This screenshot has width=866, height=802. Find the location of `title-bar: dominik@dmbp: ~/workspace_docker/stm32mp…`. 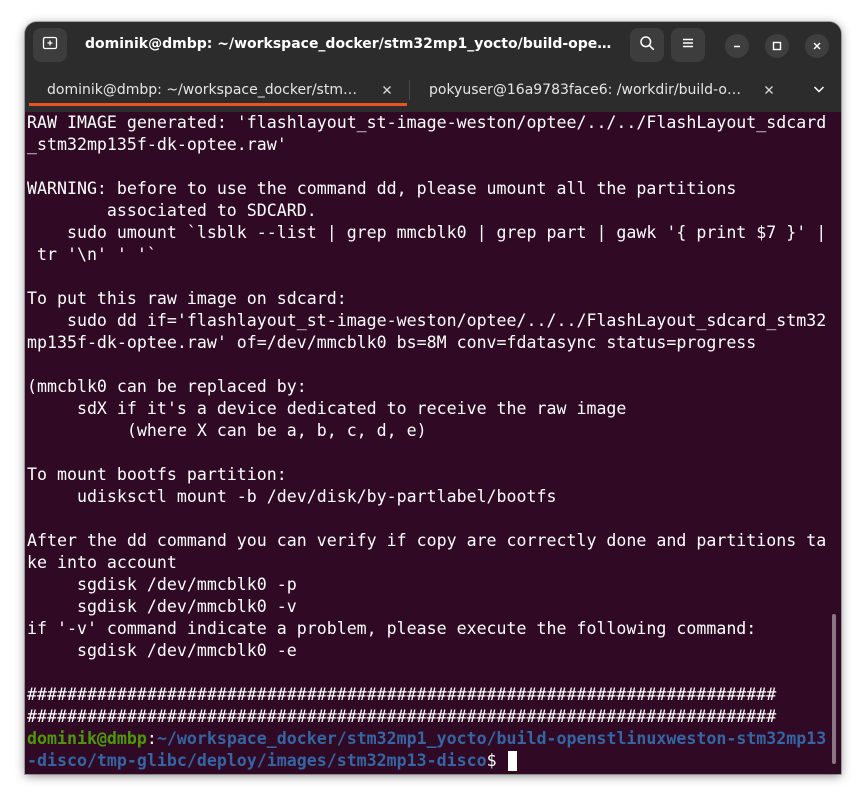

title-bar: dominik@dmbp: ~/workspace_docker/stm32mp… is located at coordinates (433, 45).